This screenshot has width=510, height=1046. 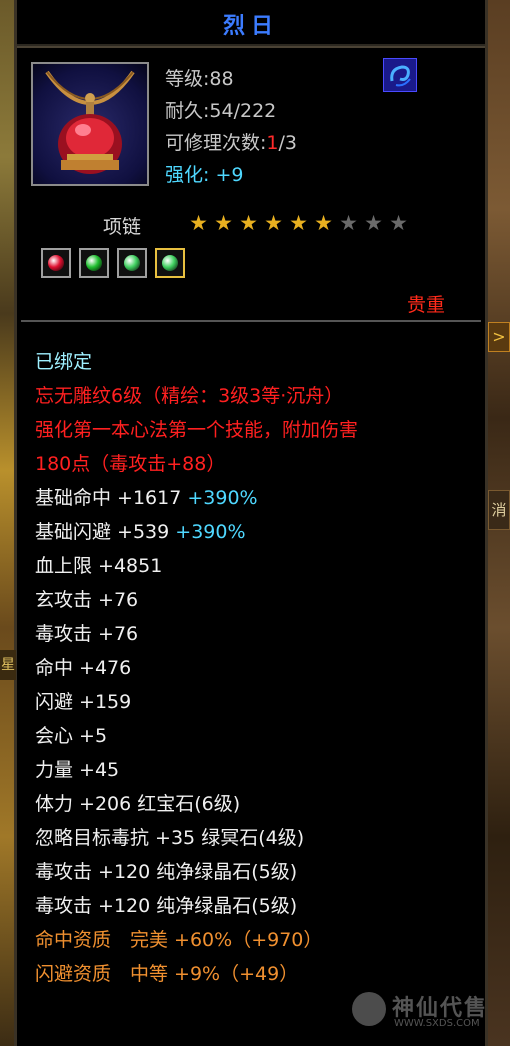 I want to click on stat-poison-gem-1: 毒攻击 +120 纯净绿晶石(5级), so click(x=260, y=872).